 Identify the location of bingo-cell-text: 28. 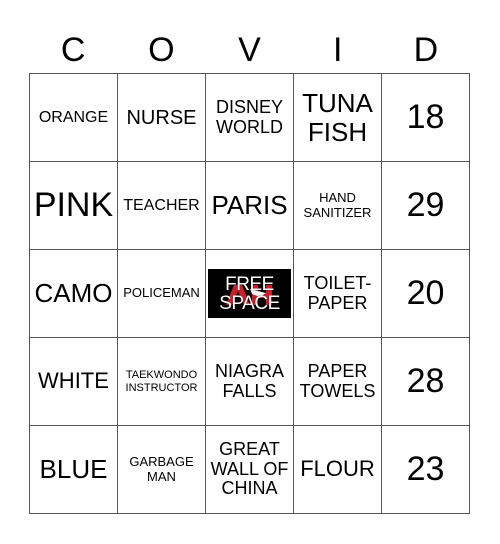
(425, 380).